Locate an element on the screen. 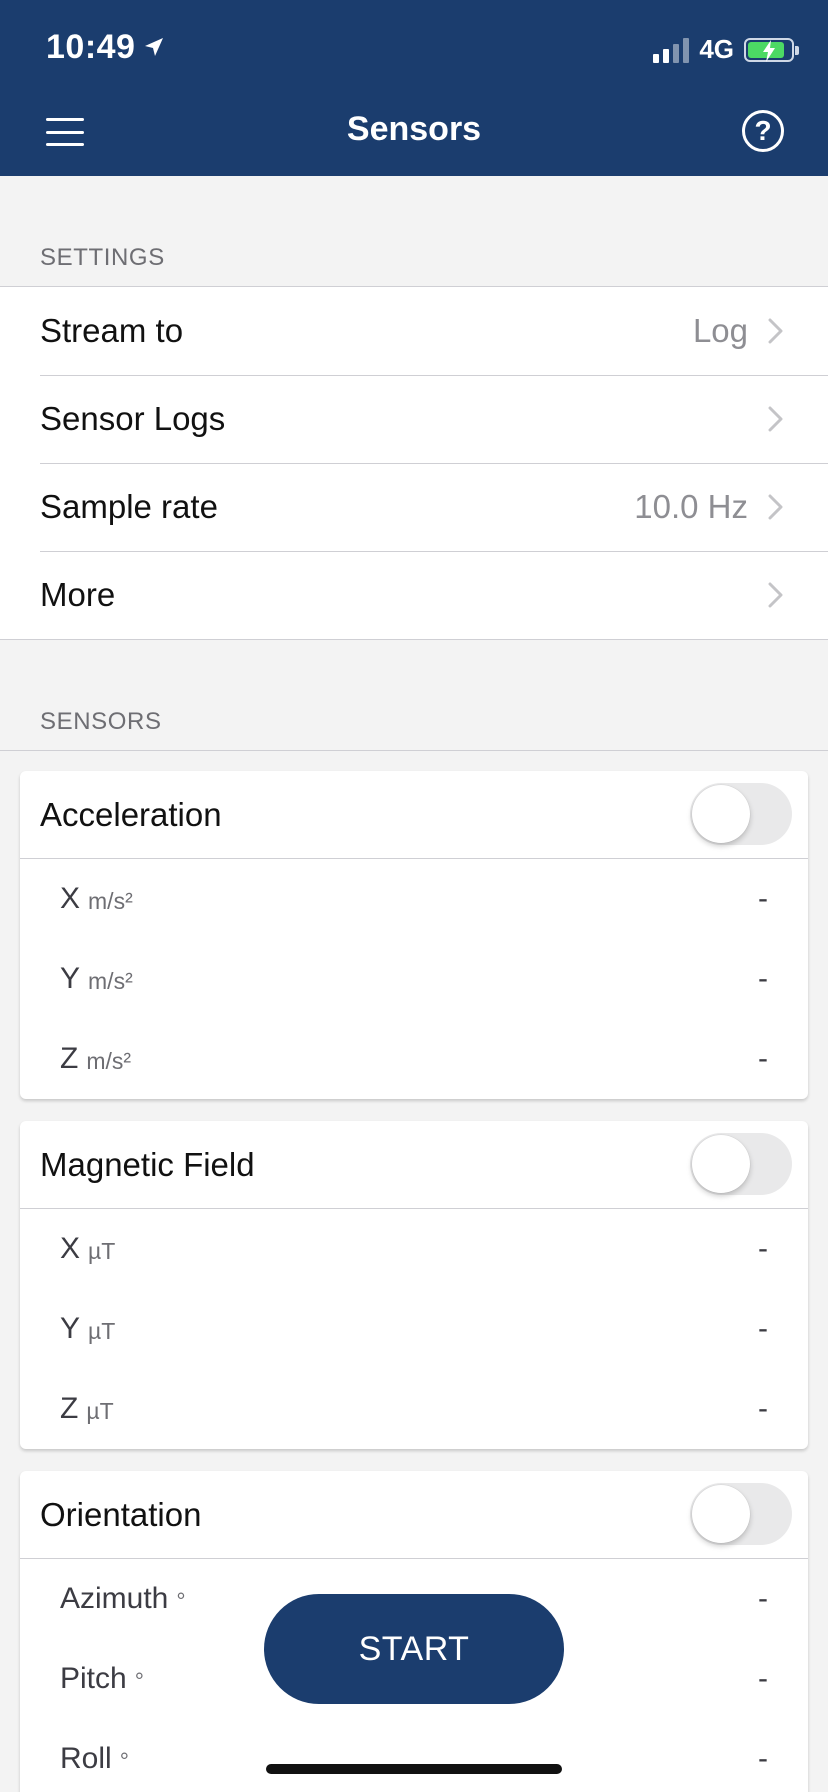 The image size is (828, 1792). sensors-top-divider is located at coordinates (414, 750).